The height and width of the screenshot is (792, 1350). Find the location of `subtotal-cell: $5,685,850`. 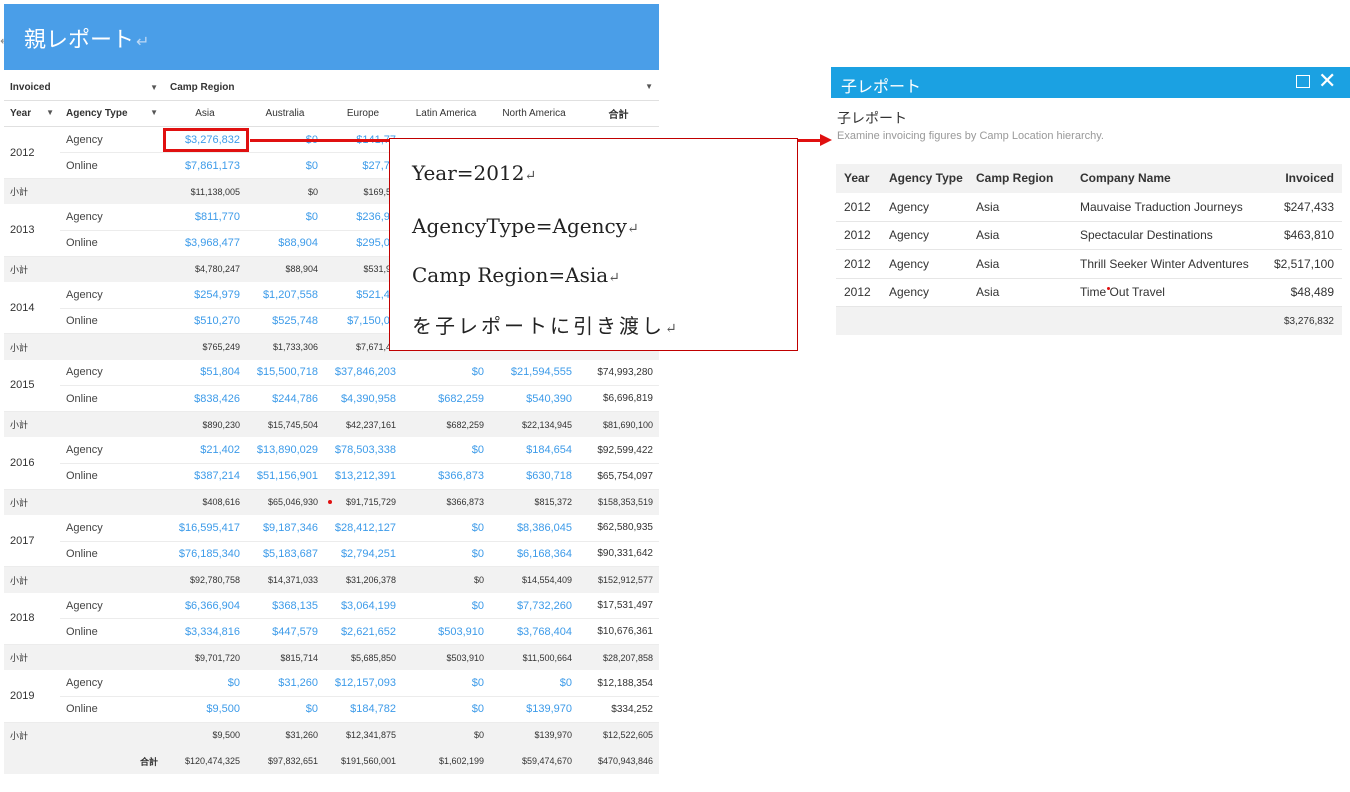

subtotal-cell: $5,685,850 is located at coordinates (363, 657).